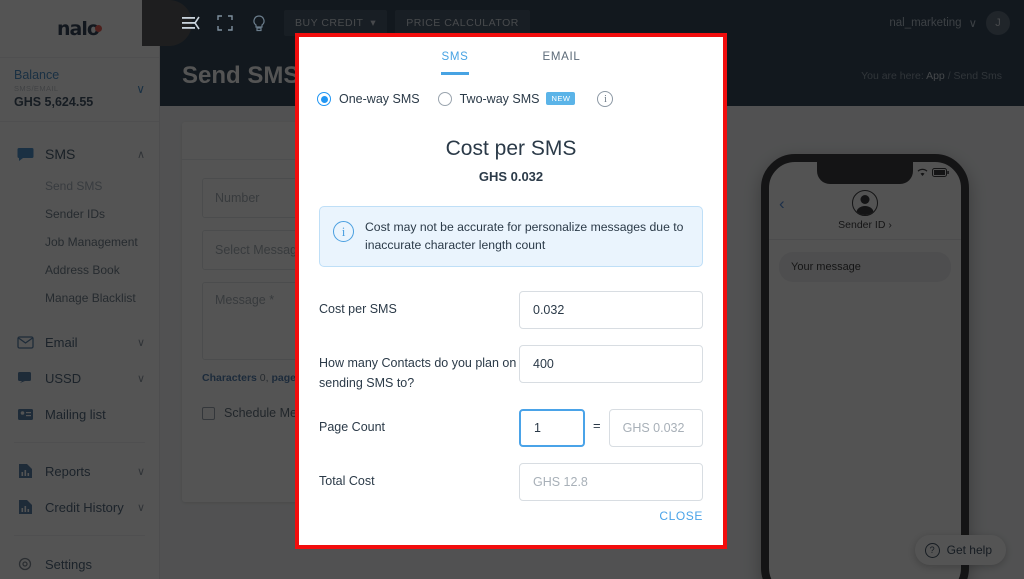 The width and height of the screenshot is (1024, 579). What do you see at coordinates (444, 99) in the screenshot?
I see `radio-two-way-sms` at bounding box center [444, 99].